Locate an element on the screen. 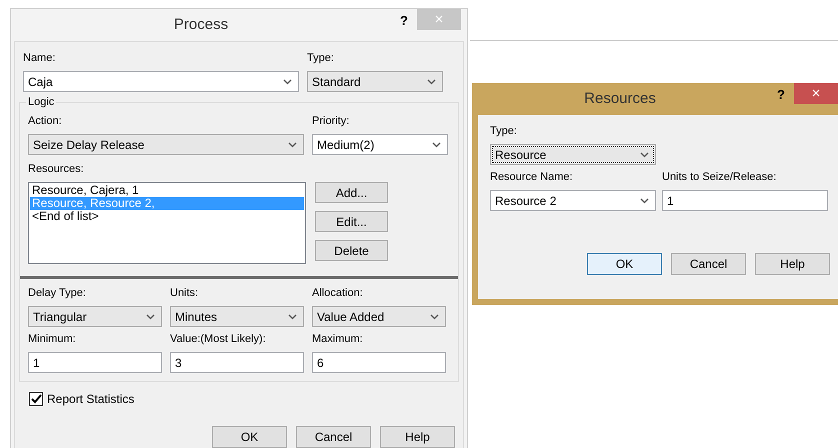  combo-box: Resource 2 is located at coordinates (573, 200).